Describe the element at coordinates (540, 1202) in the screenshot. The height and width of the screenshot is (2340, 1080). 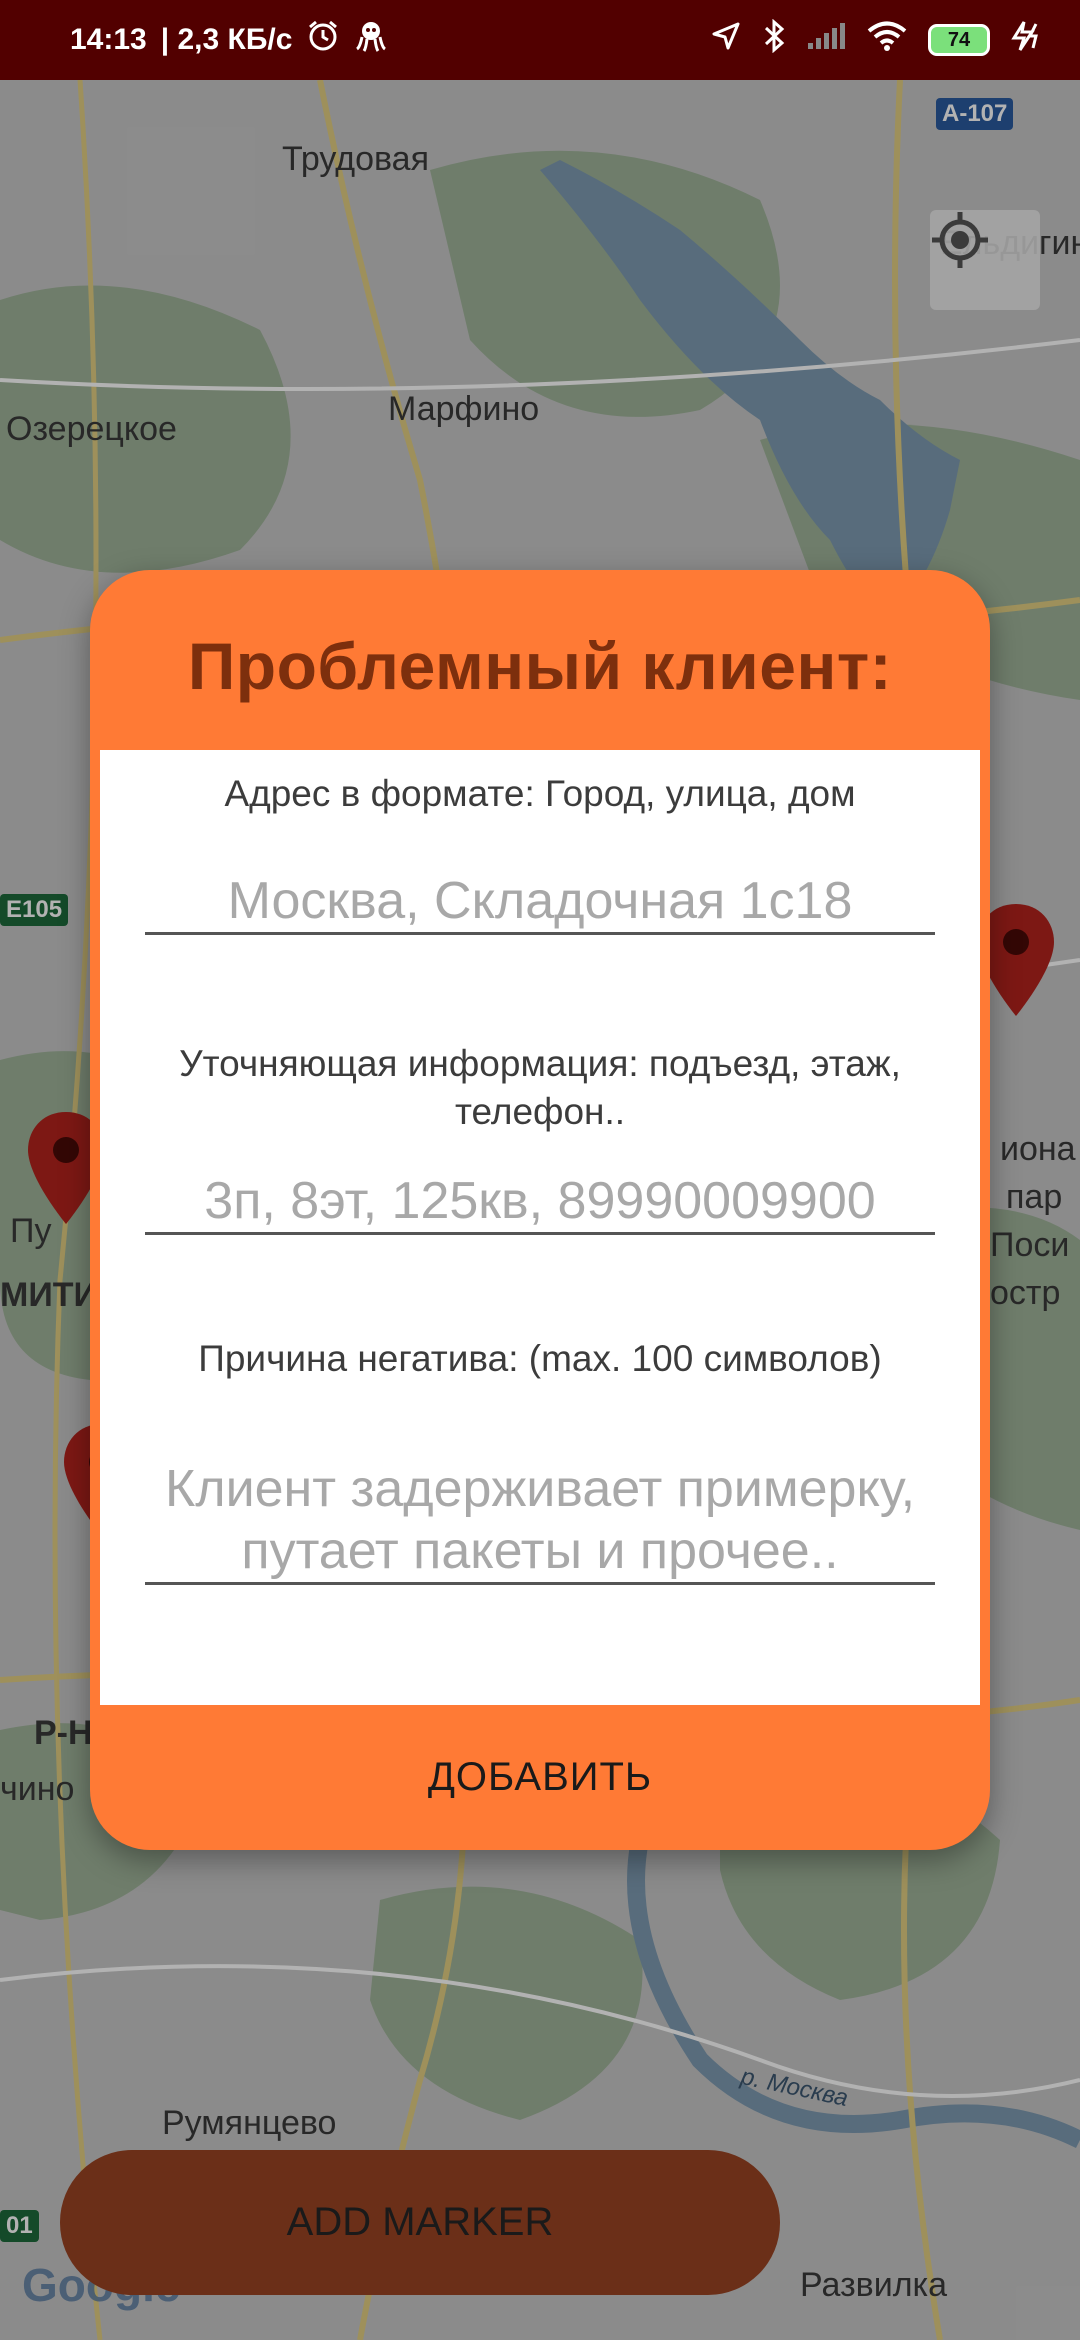
I see `details-input: 3п, 8эт, 125кв, 89990009900` at that location.